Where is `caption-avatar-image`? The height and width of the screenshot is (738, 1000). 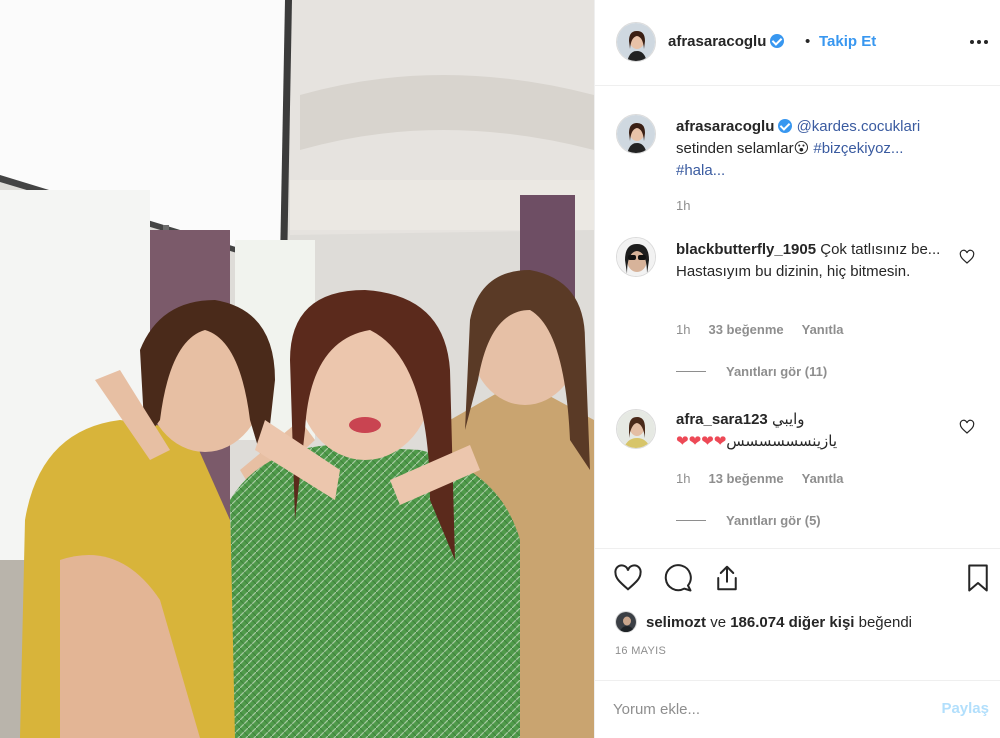
caption-avatar-image is located at coordinates (636, 134).